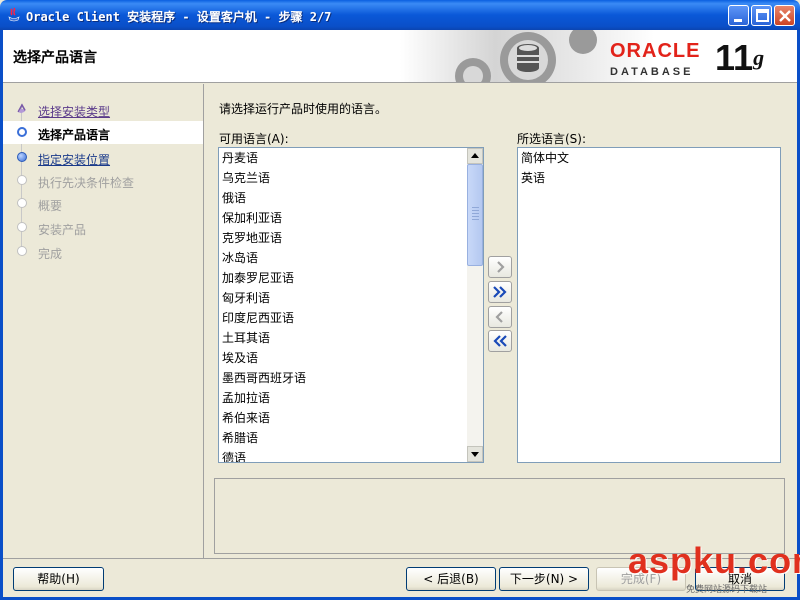  I want to click on maximize-button, so click(761, 15).